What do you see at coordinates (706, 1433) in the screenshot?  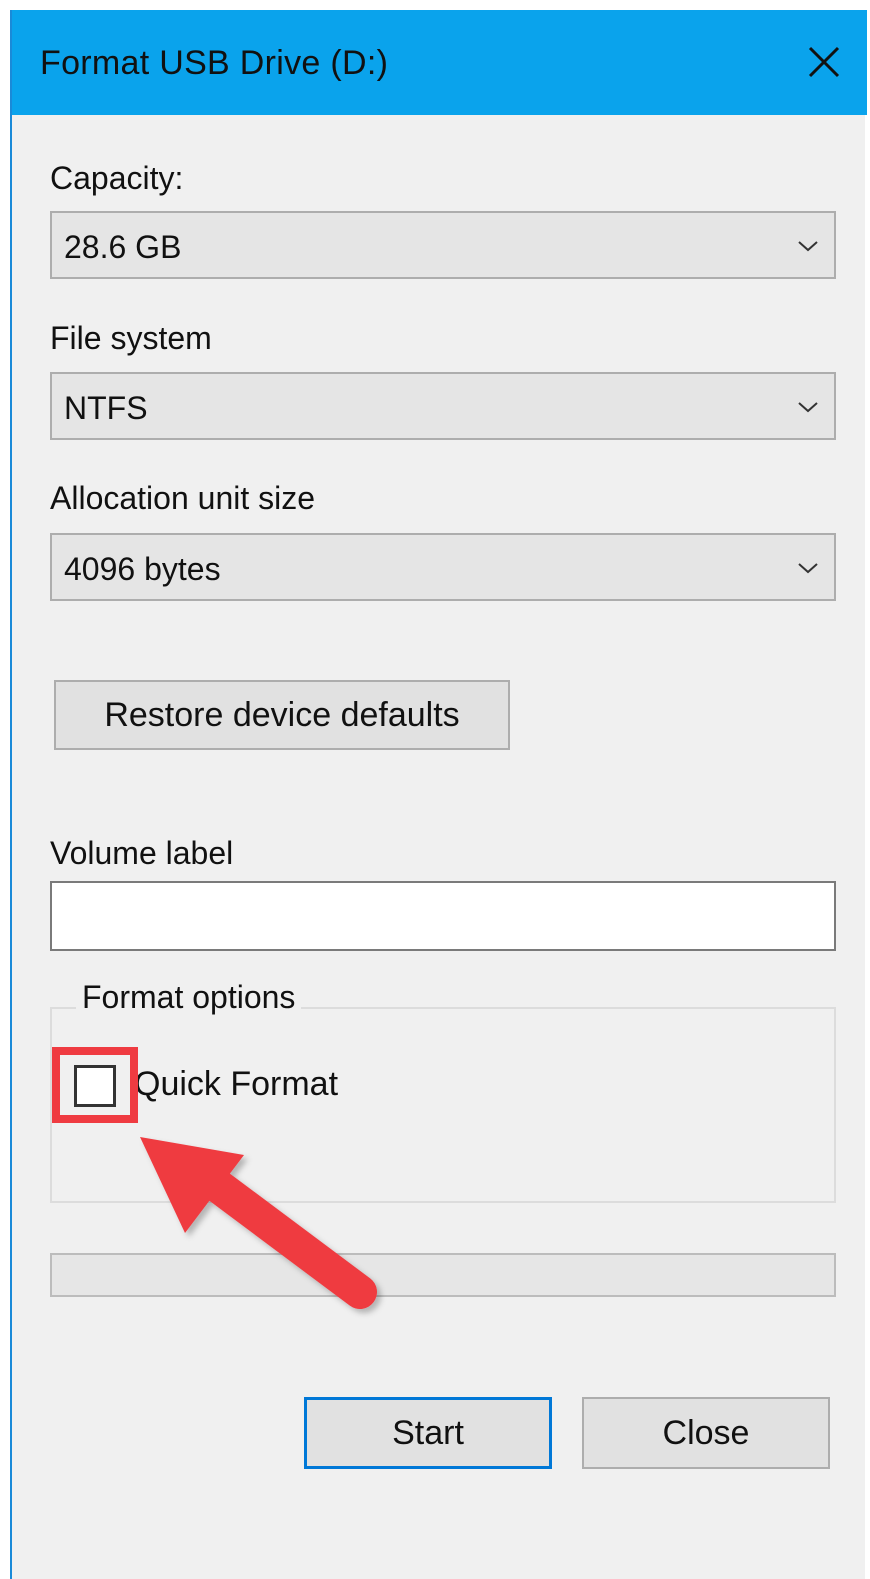 I see `close-button: Close` at bounding box center [706, 1433].